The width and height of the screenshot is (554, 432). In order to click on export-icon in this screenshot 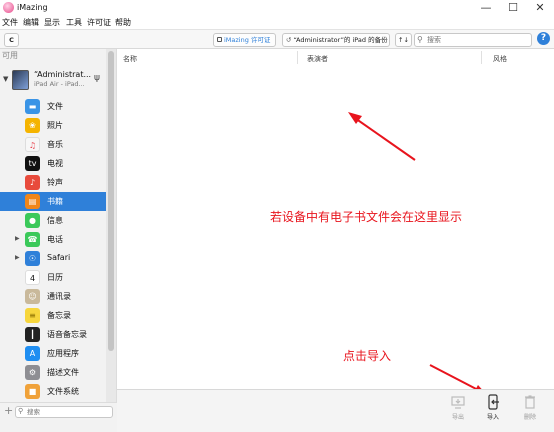, I will do `click(458, 402)`.